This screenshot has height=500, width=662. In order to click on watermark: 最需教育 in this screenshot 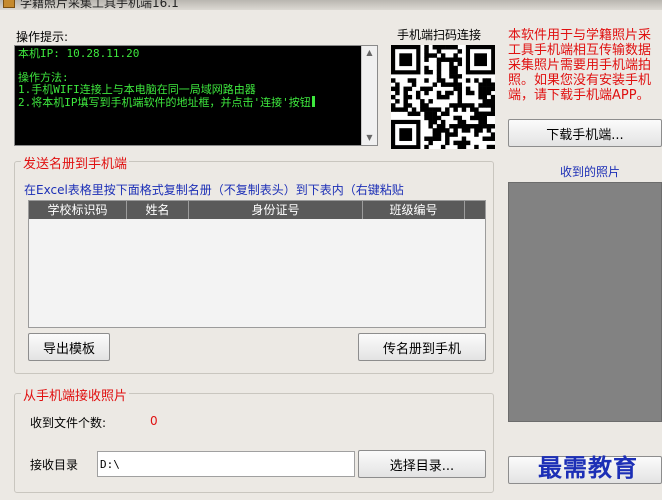, I will do `click(588, 467)`.